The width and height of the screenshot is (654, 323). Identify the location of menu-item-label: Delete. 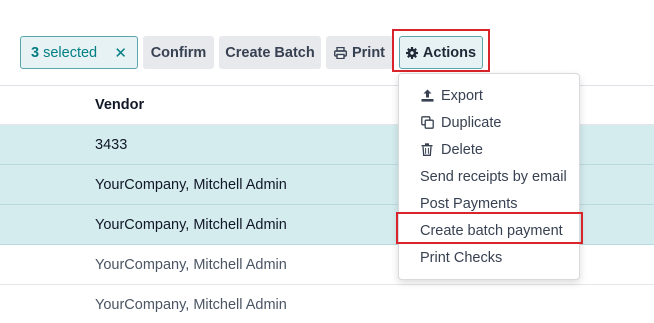
(462, 149).